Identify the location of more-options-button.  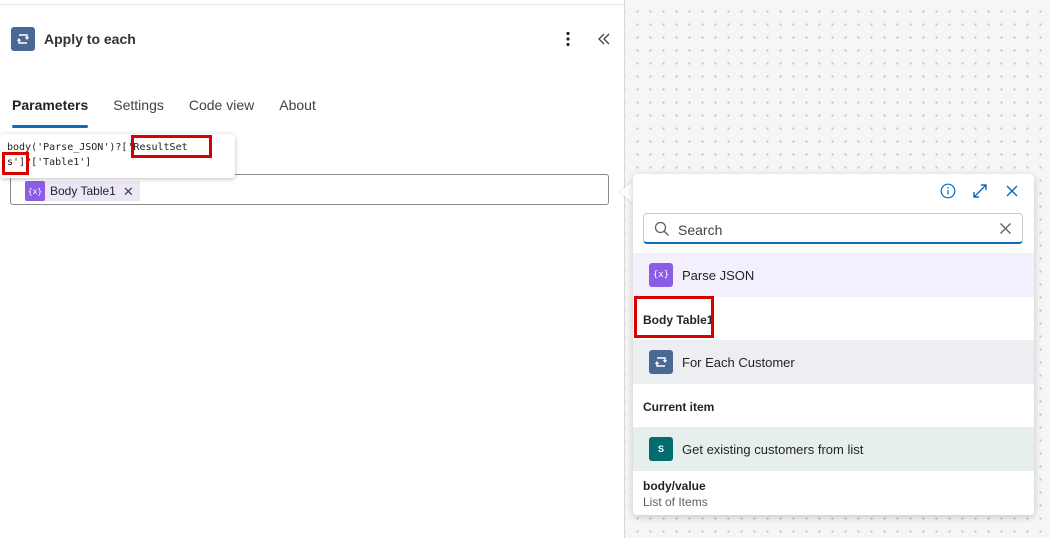
(568, 39).